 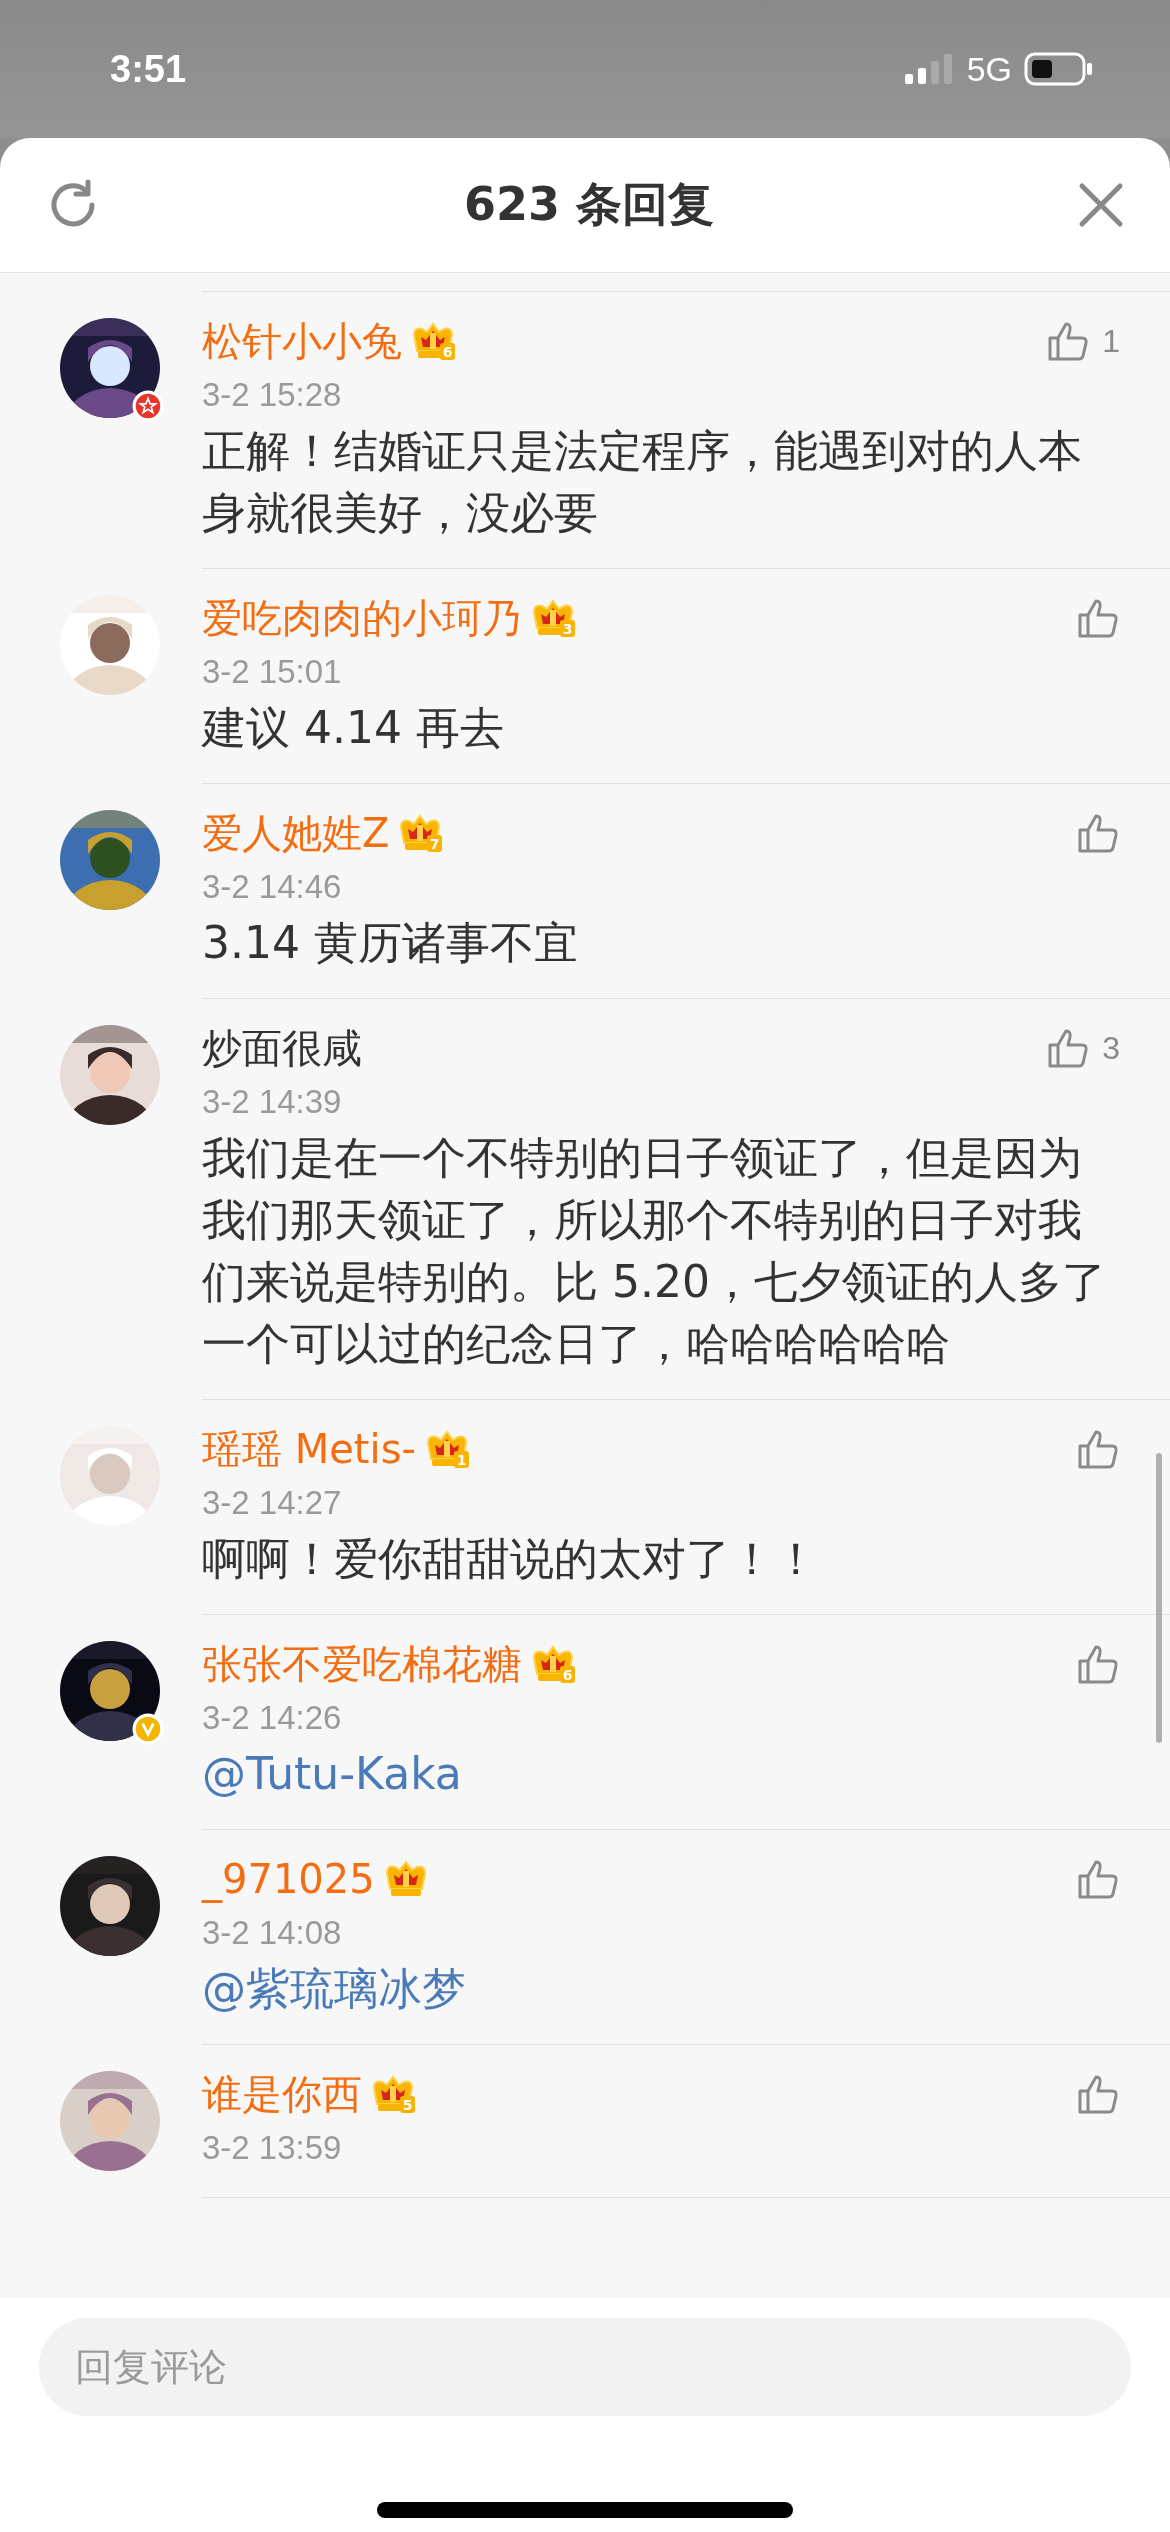 I want to click on battery-icon, so click(x=1059, y=69).